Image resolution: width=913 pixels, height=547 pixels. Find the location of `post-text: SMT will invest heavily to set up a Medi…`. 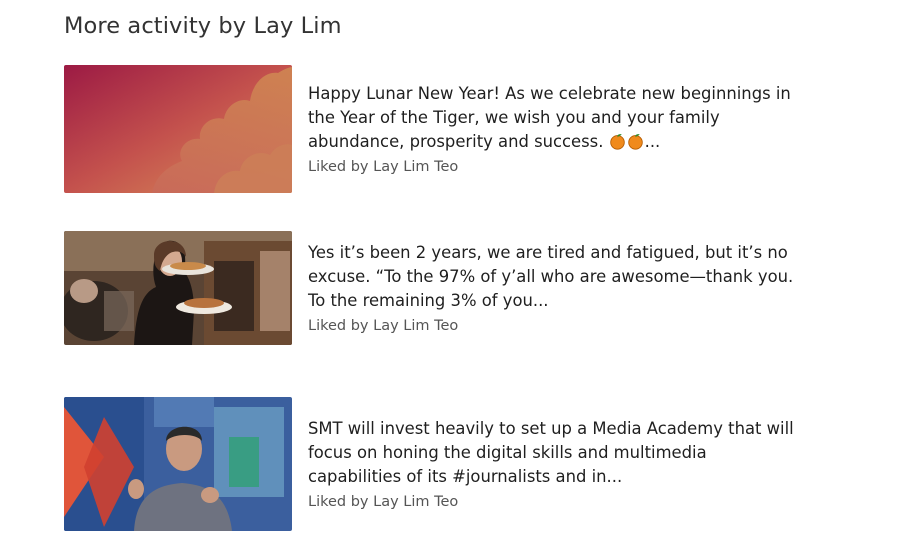

post-text: SMT will invest heavily to set up a Medi… is located at coordinates (553, 453).